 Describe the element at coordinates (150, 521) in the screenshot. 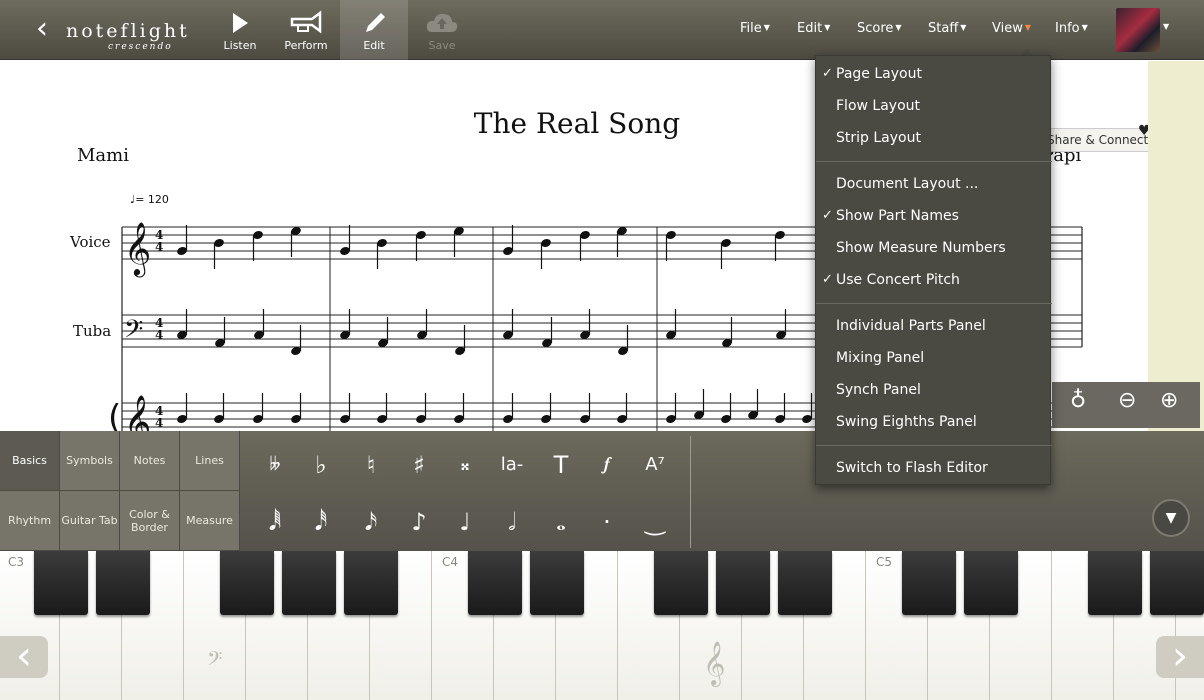

I see `tab-color-border: Color & Border` at that location.